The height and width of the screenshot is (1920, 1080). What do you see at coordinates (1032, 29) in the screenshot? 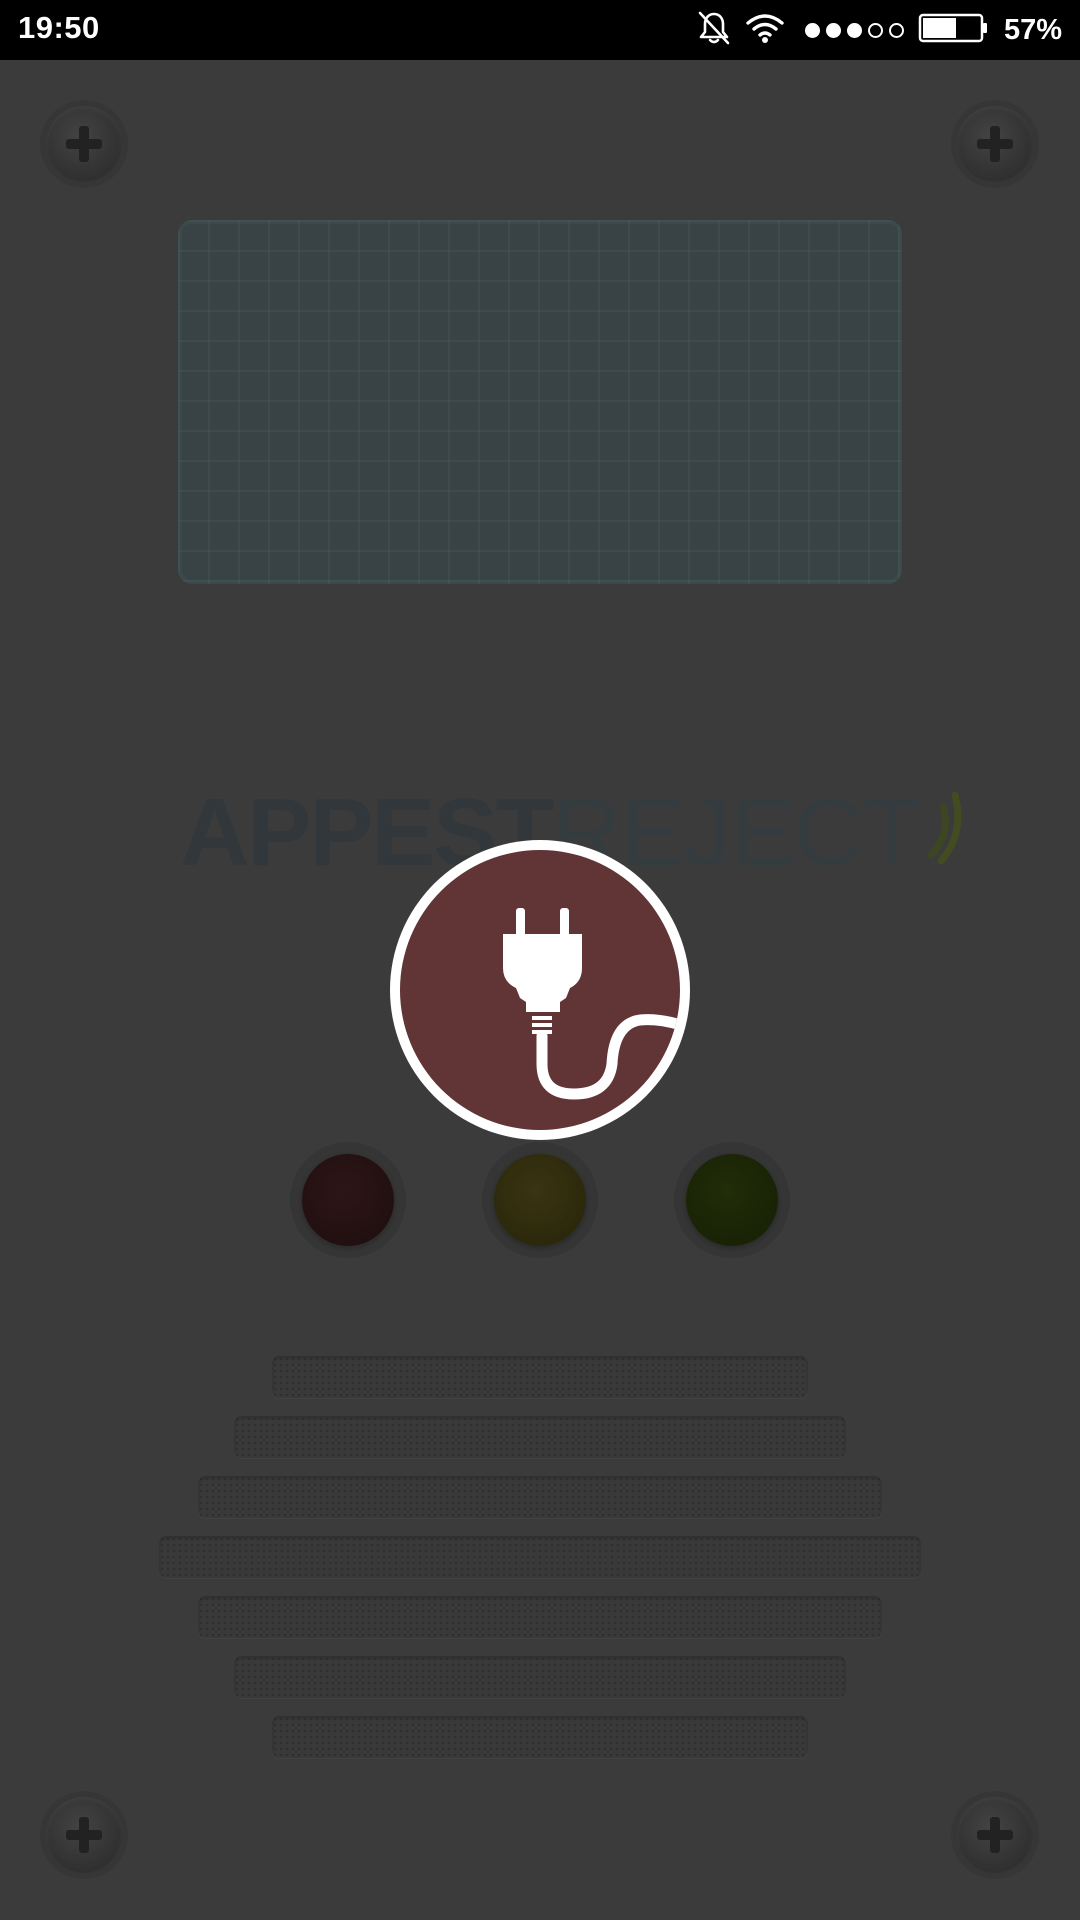
I see `battery-percent: 57%` at bounding box center [1032, 29].